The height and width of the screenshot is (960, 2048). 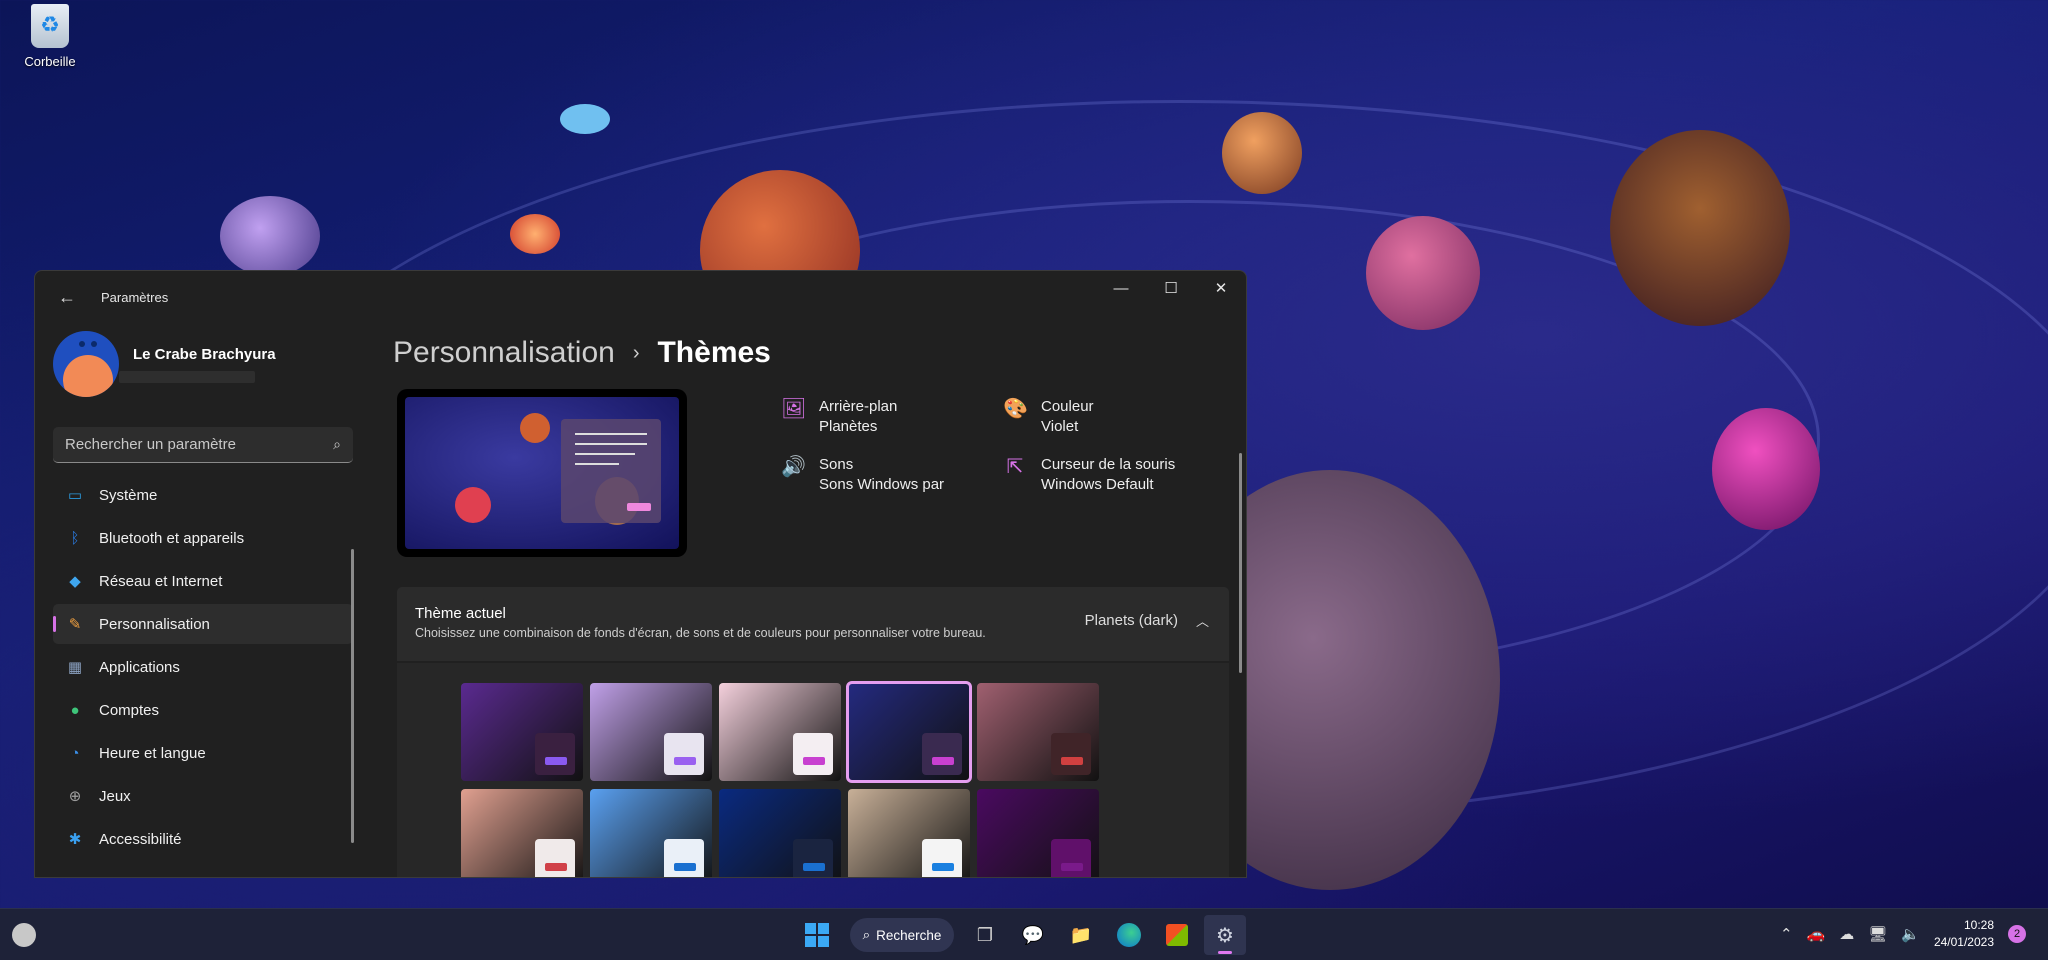 I want to click on sidebar-item-3: ✎ Personnalisation, so click(x=203, y=624).